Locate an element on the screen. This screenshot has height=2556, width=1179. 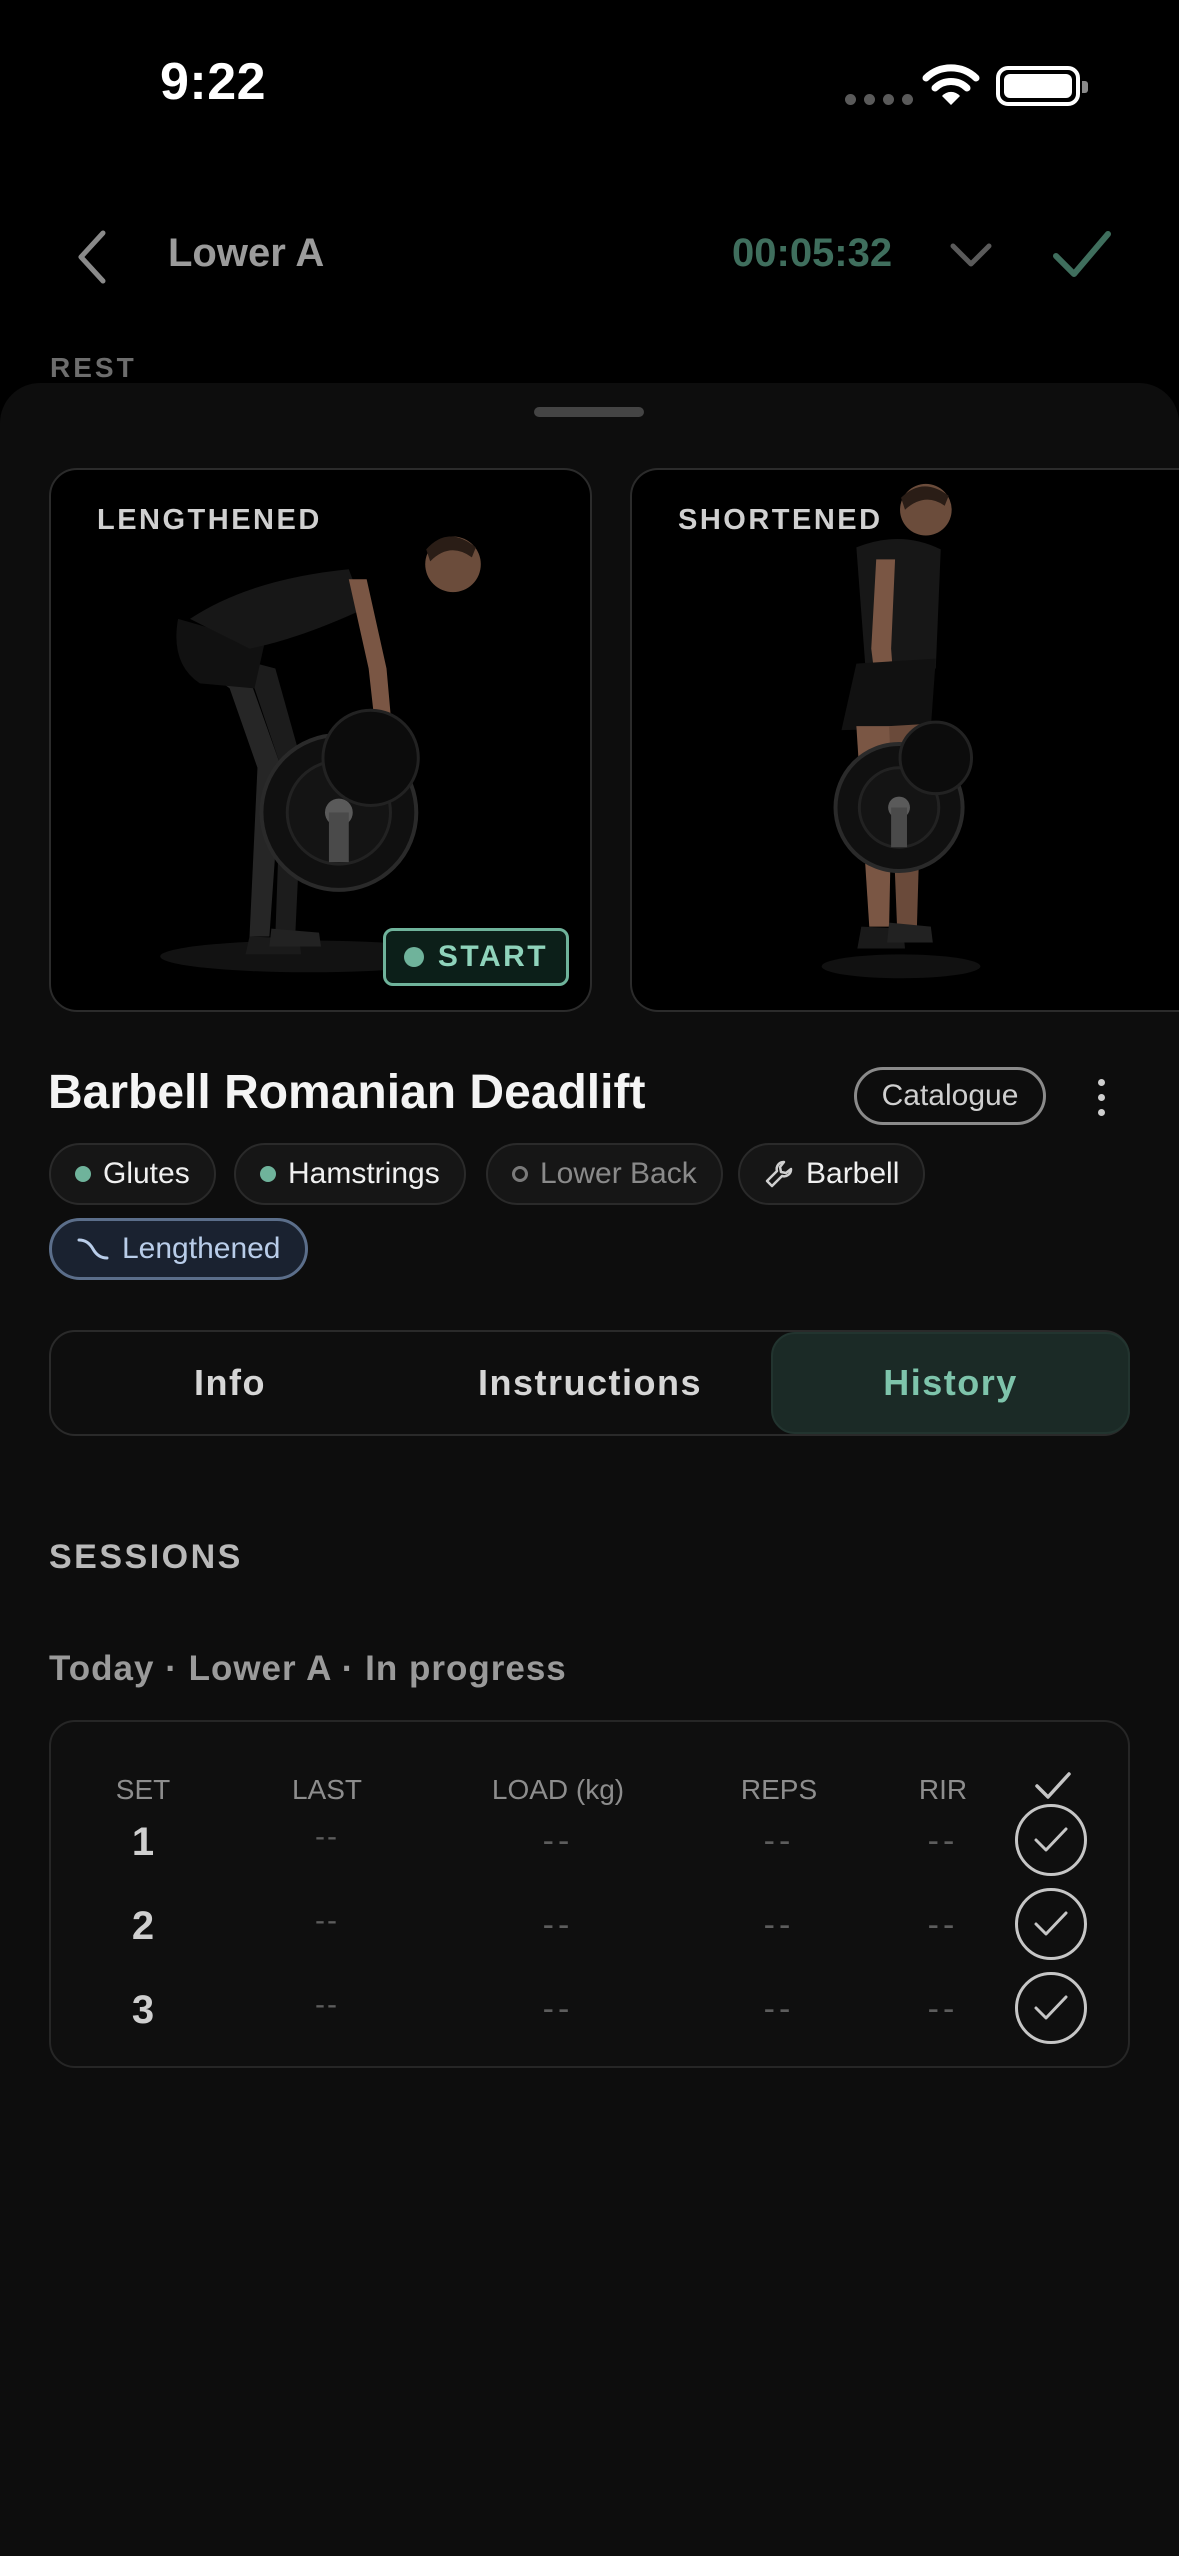
completed-column-checkmark-icon is located at coordinates (1053, 1785).